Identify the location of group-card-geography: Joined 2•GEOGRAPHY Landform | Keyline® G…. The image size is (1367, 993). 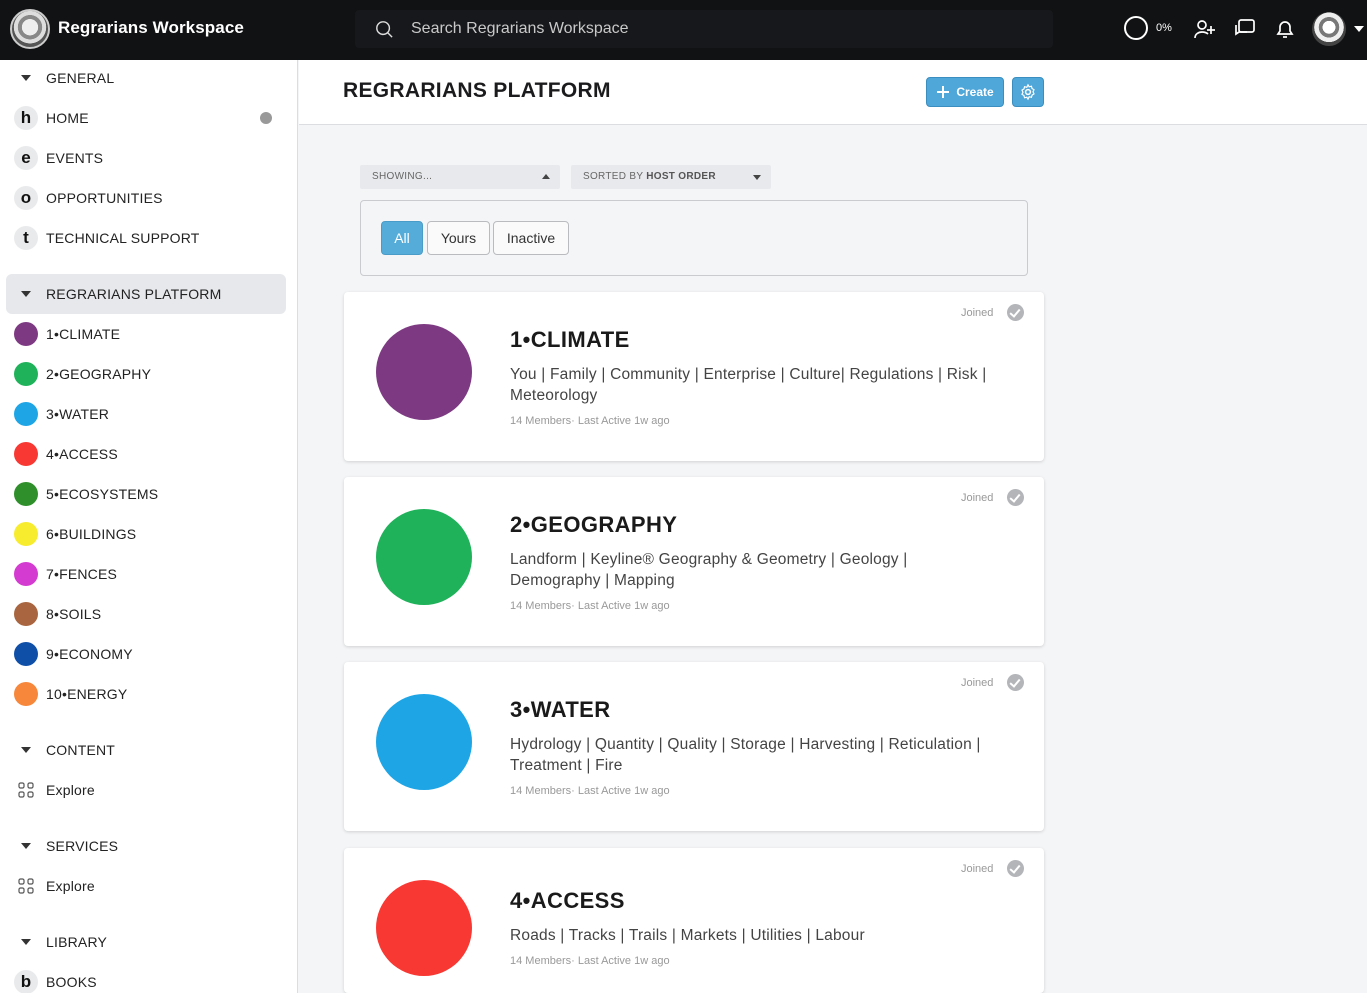
(694, 561).